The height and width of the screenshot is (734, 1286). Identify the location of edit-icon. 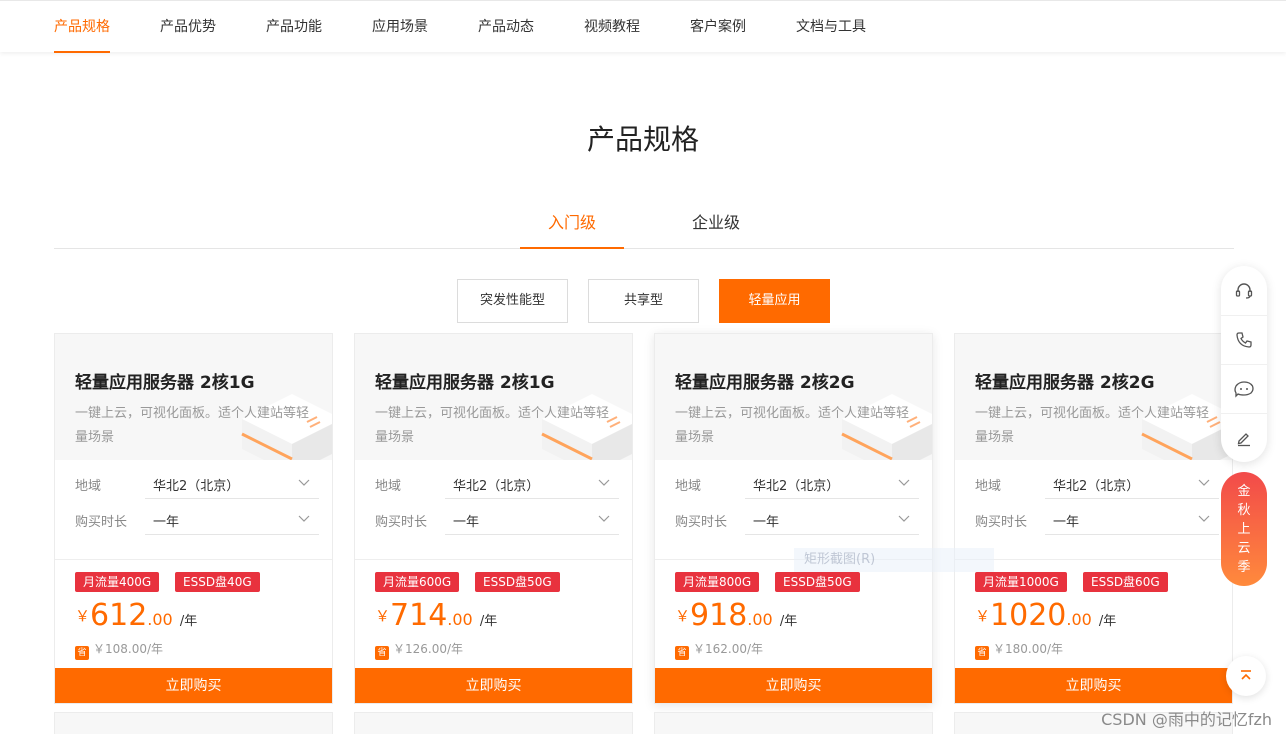
(1243, 440).